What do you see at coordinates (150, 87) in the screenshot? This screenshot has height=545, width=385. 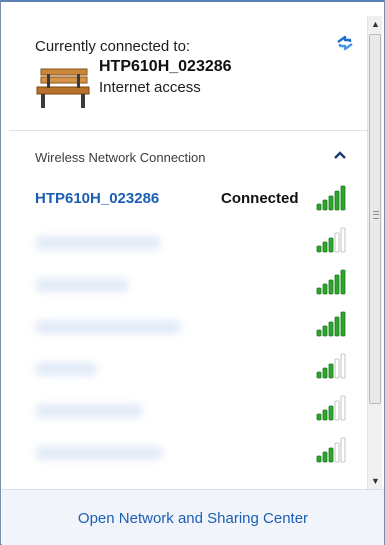 I see `access-status: Internet access` at bounding box center [150, 87].